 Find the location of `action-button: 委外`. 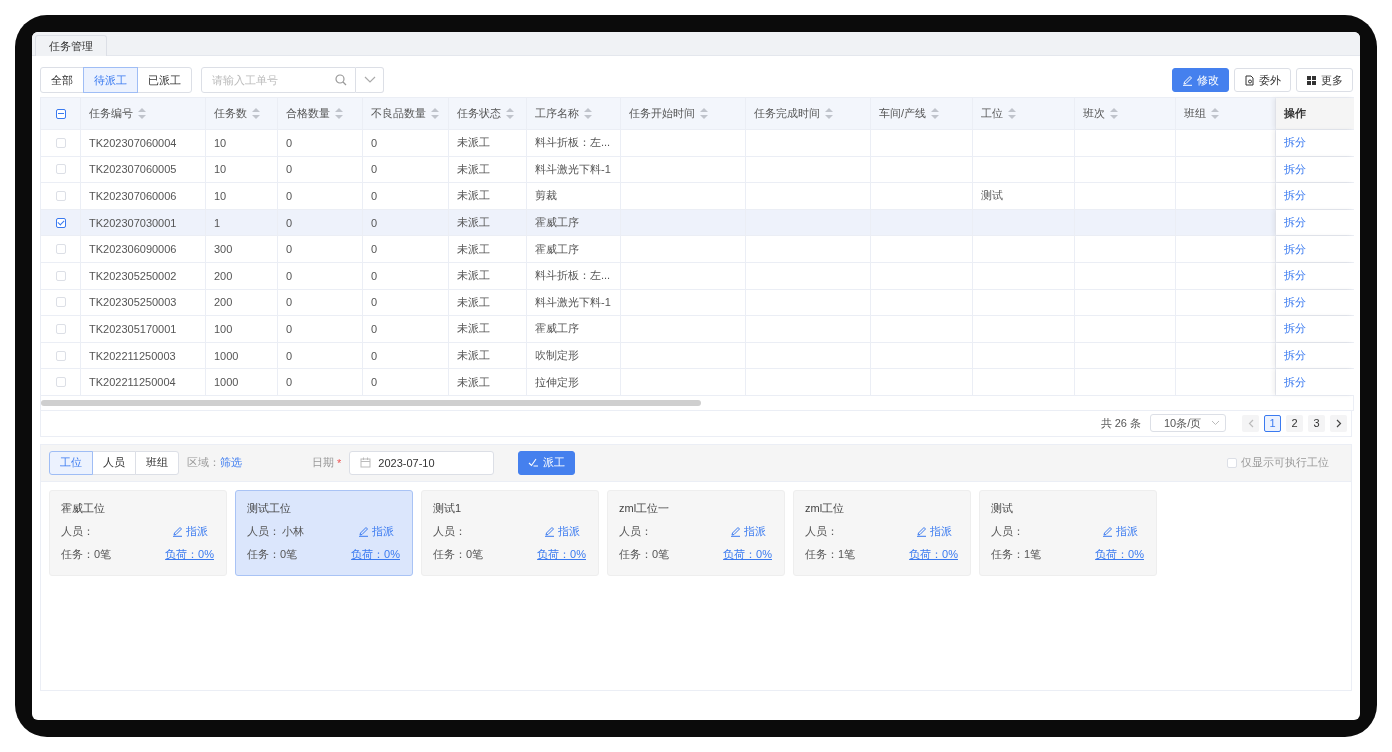

action-button: 委外 is located at coordinates (1262, 80).